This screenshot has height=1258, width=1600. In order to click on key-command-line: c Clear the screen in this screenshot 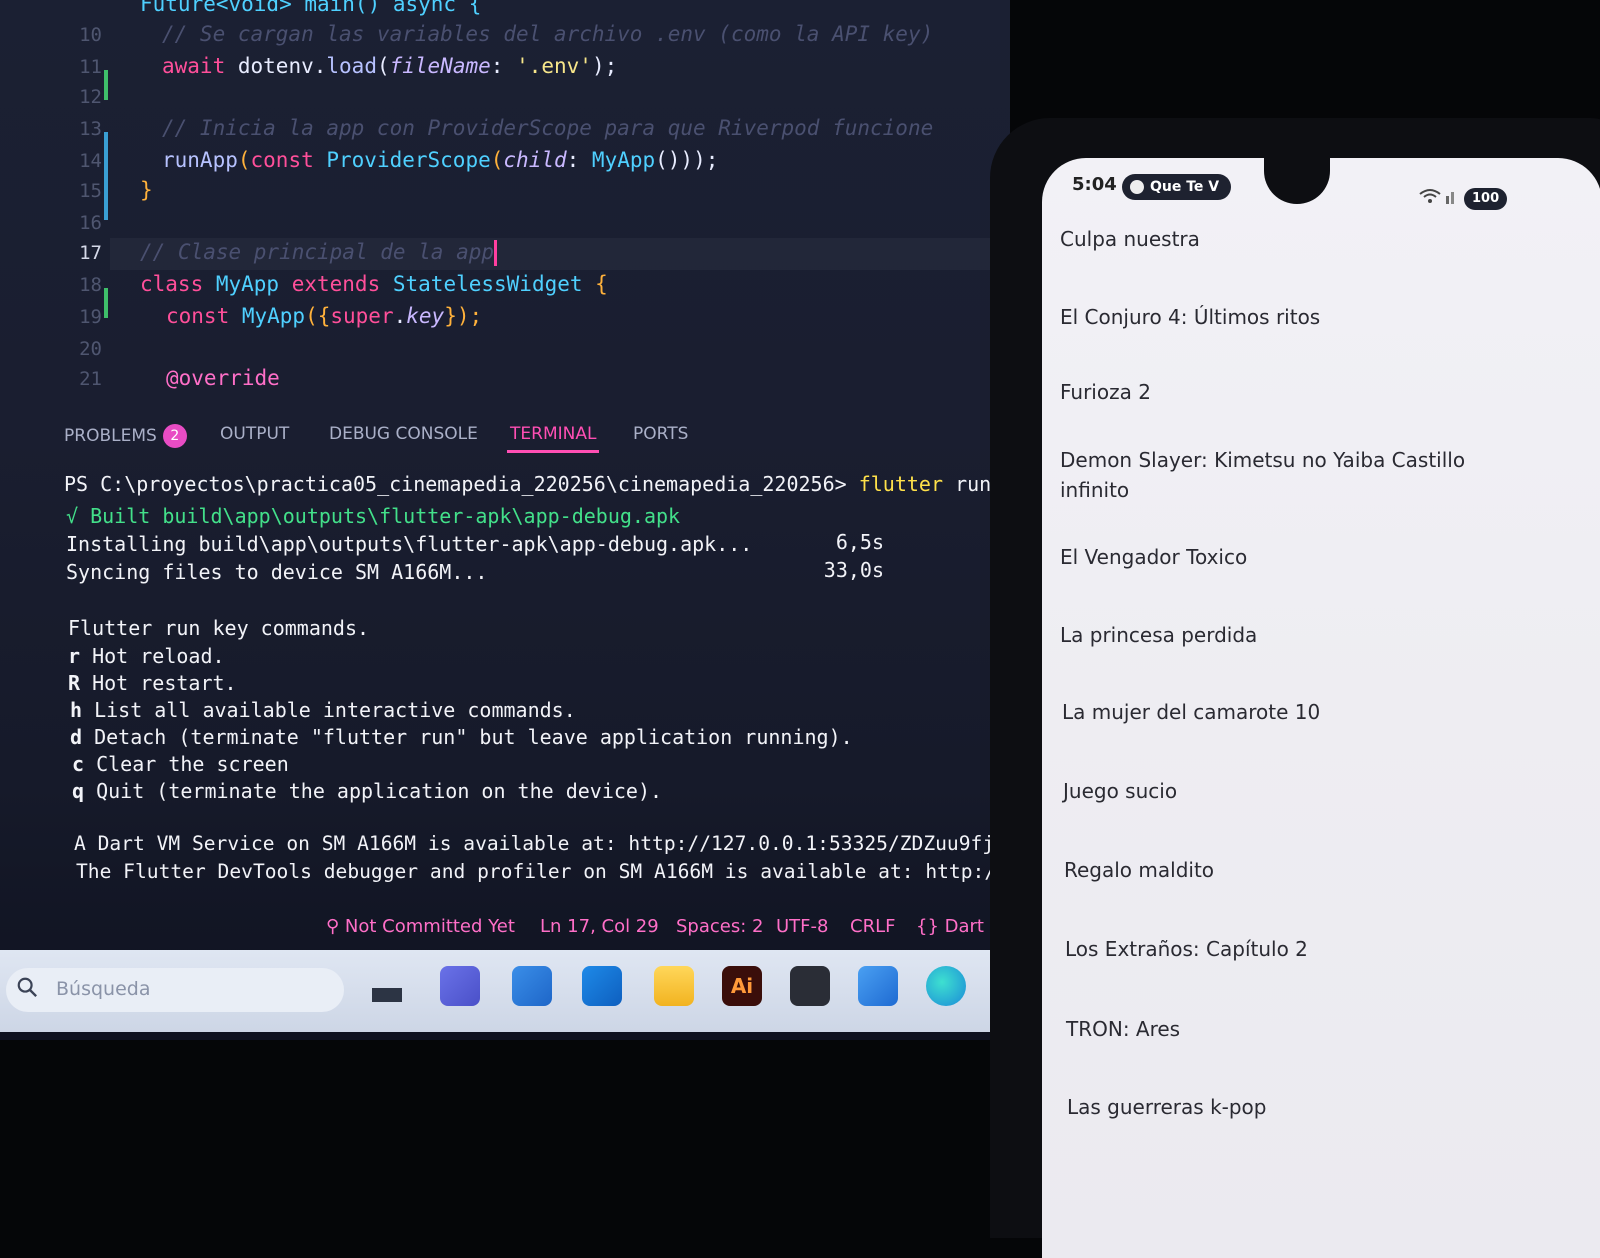, I will do `click(180, 764)`.